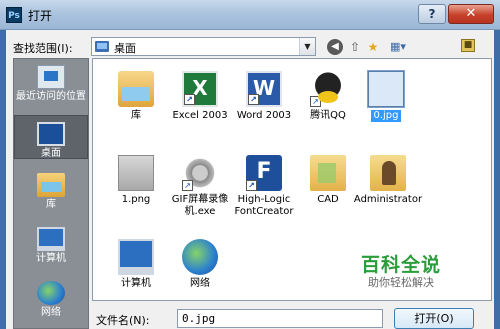 Image resolution: width=500 pixels, height=329 pixels. I want to click on file-item-administrator: Administrator, so click(388, 180).